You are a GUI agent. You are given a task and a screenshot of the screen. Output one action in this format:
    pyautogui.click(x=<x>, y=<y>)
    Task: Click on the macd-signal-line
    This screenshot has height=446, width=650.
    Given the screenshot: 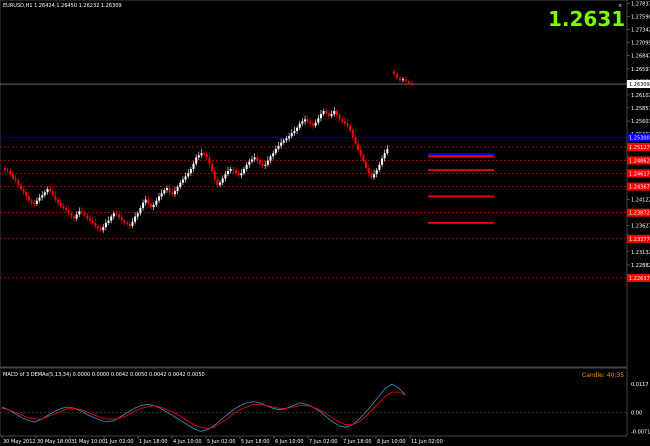 What is the action you would take?
    pyautogui.click(x=203, y=410)
    